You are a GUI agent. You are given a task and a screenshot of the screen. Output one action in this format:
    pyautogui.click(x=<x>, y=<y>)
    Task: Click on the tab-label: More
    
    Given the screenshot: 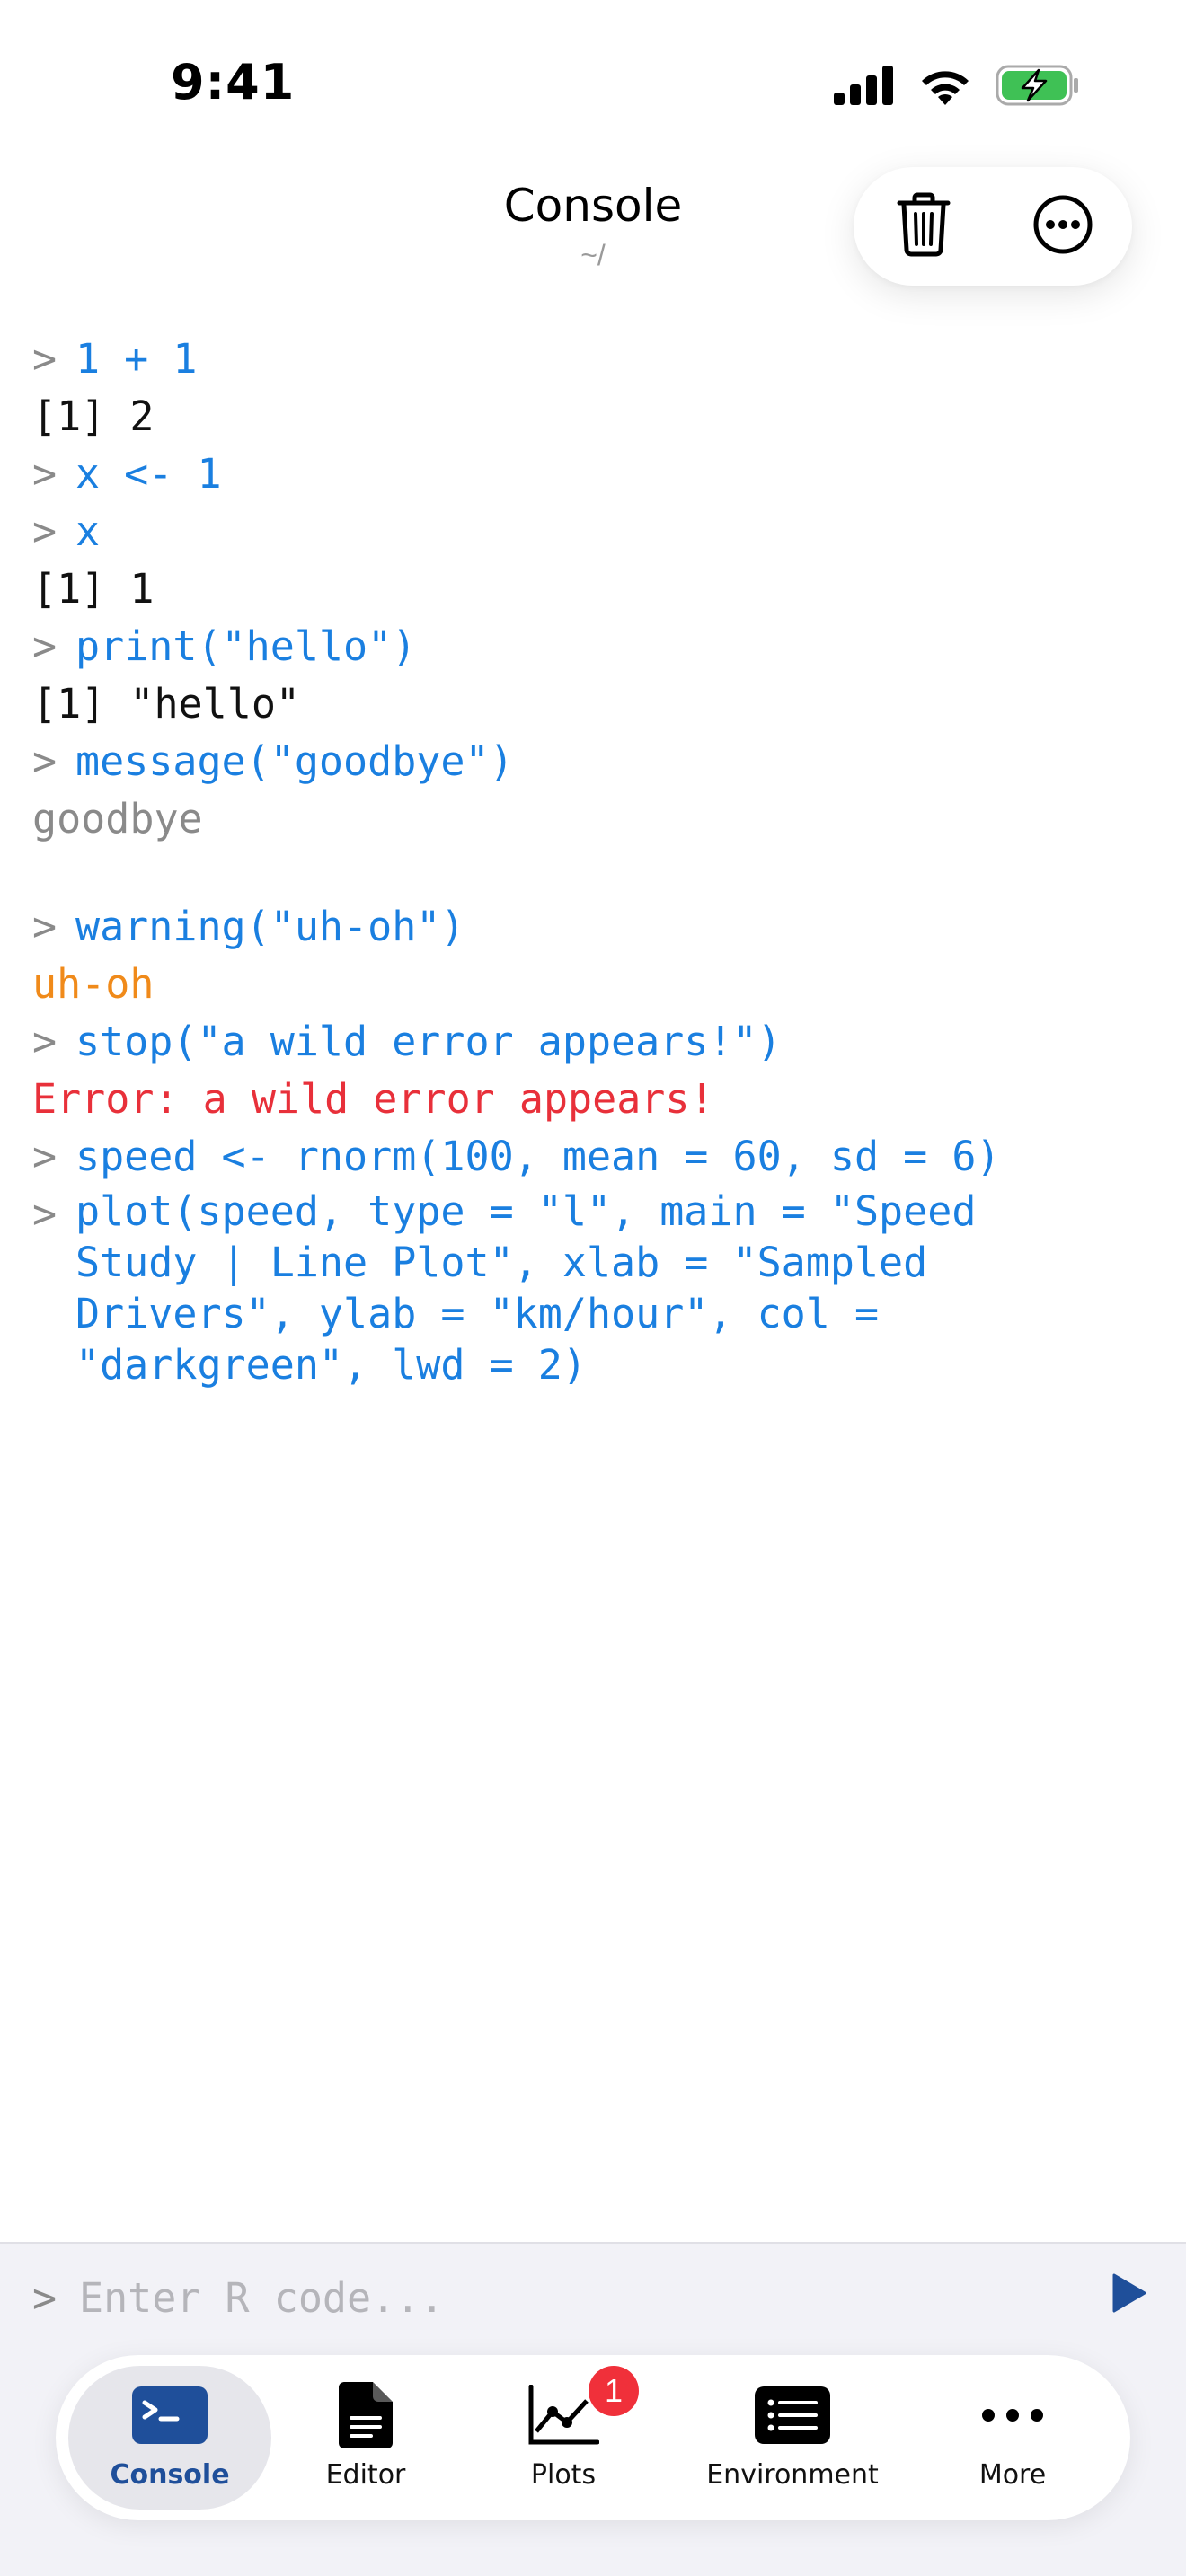 What is the action you would take?
    pyautogui.click(x=1013, y=2474)
    